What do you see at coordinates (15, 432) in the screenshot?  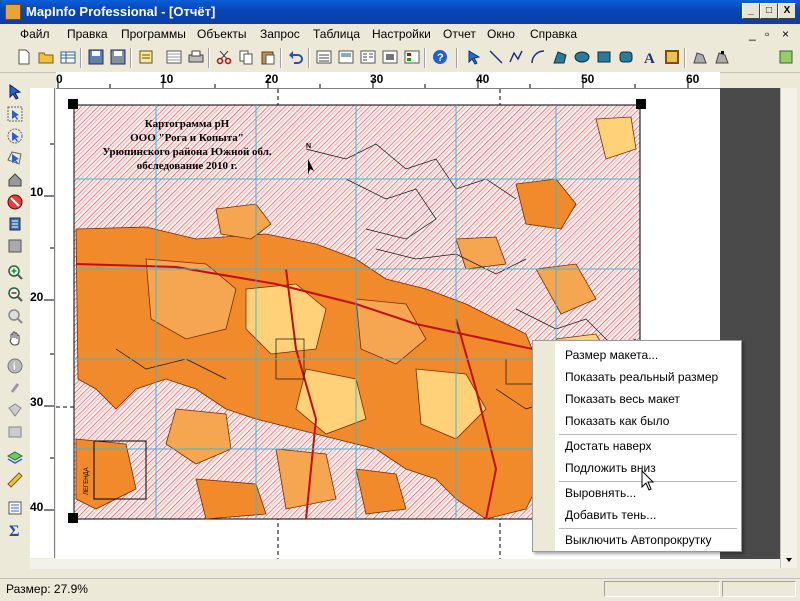 I see `drag-window-icon` at bounding box center [15, 432].